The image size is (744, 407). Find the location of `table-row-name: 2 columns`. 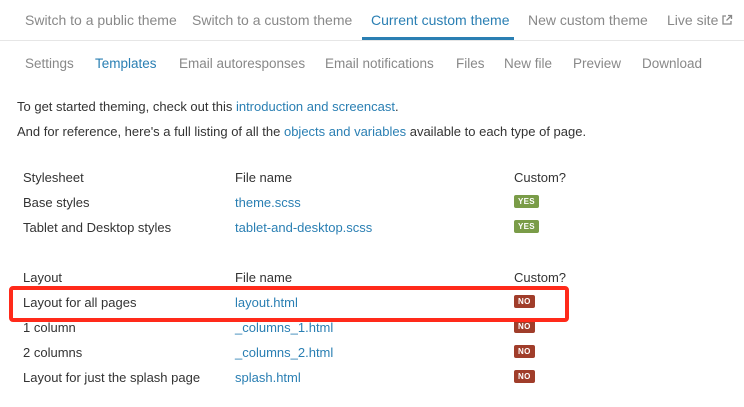

table-row-name: 2 columns is located at coordinates (53, 352).